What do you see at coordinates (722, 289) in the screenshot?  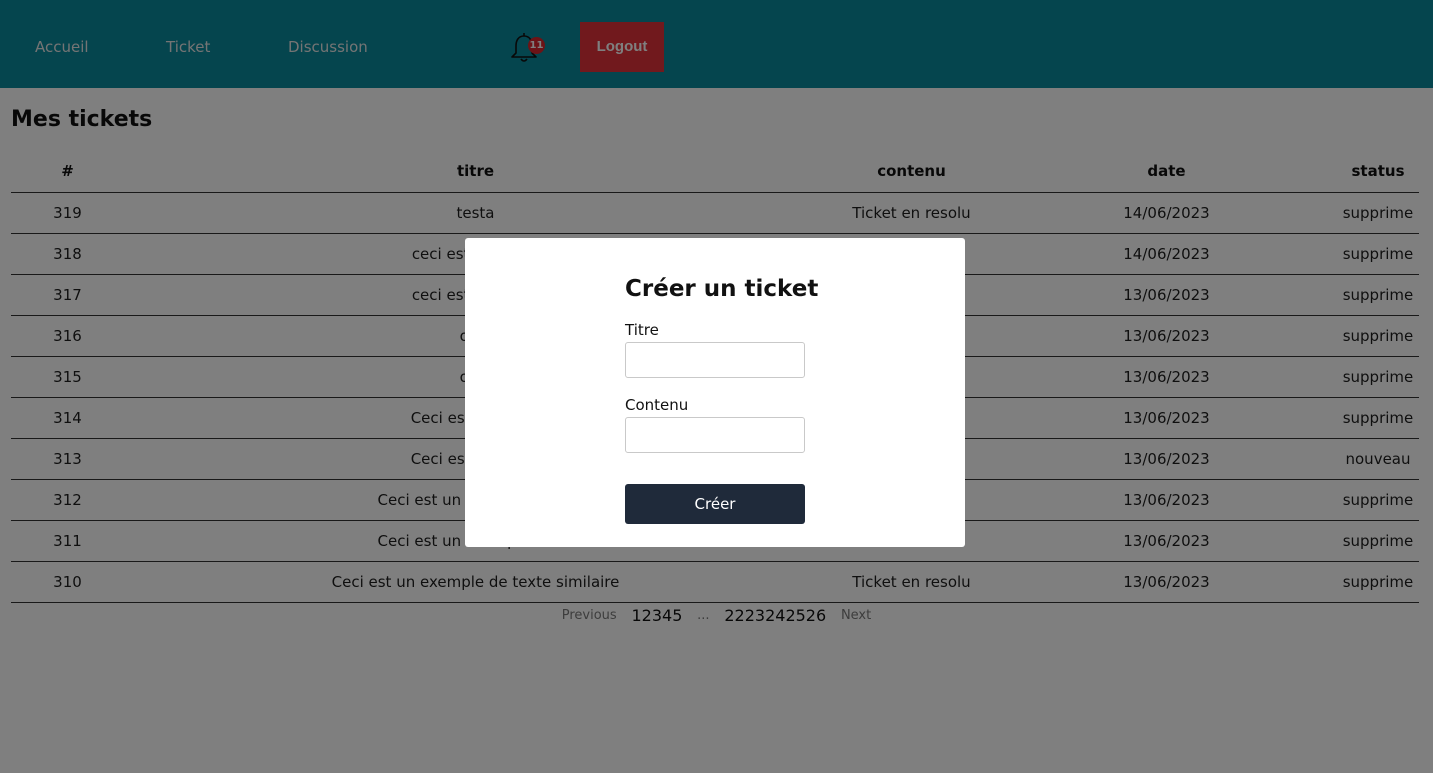 I see `modal-title: Créer un ticket` at bounding box center [722, 289].